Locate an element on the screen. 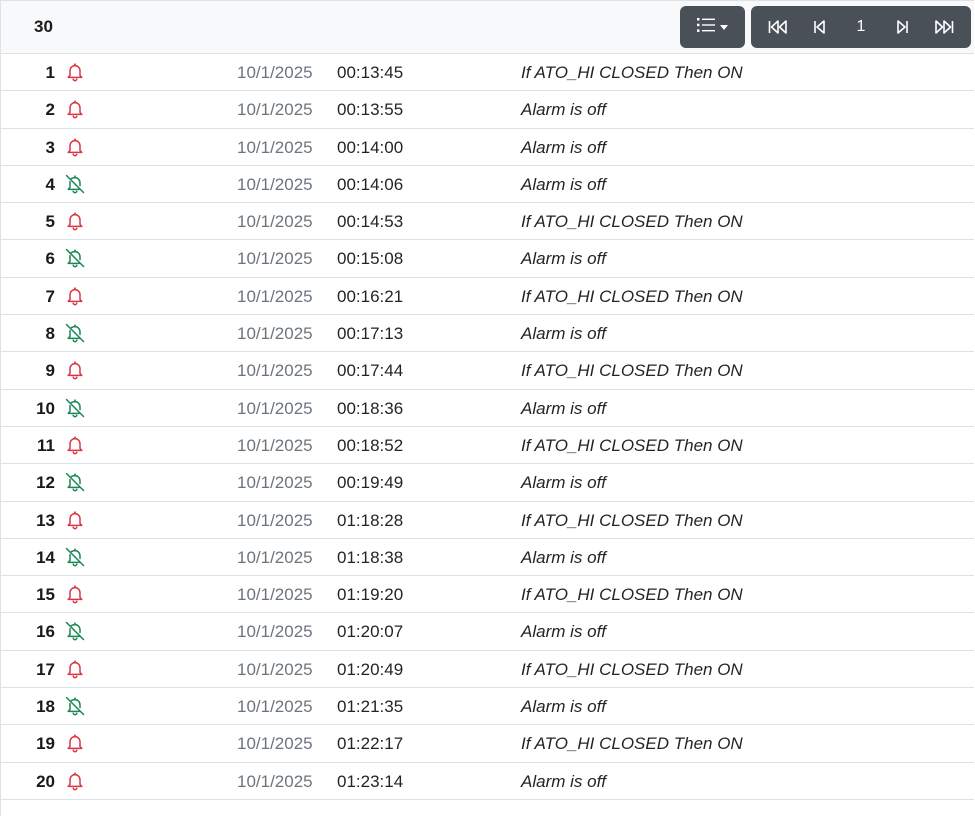 This screenshot has height=816, width=975. row-time: 00:14:53 is located at coordinates (370, 222).